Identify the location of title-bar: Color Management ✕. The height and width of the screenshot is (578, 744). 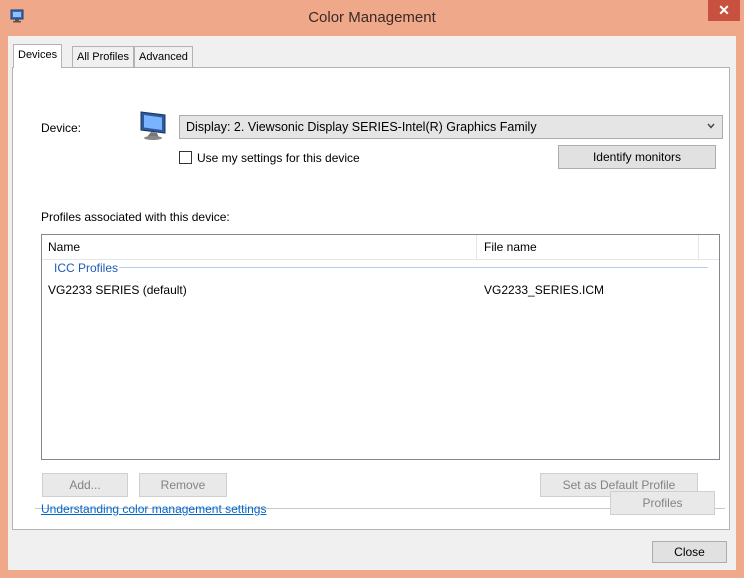
(372, 18).